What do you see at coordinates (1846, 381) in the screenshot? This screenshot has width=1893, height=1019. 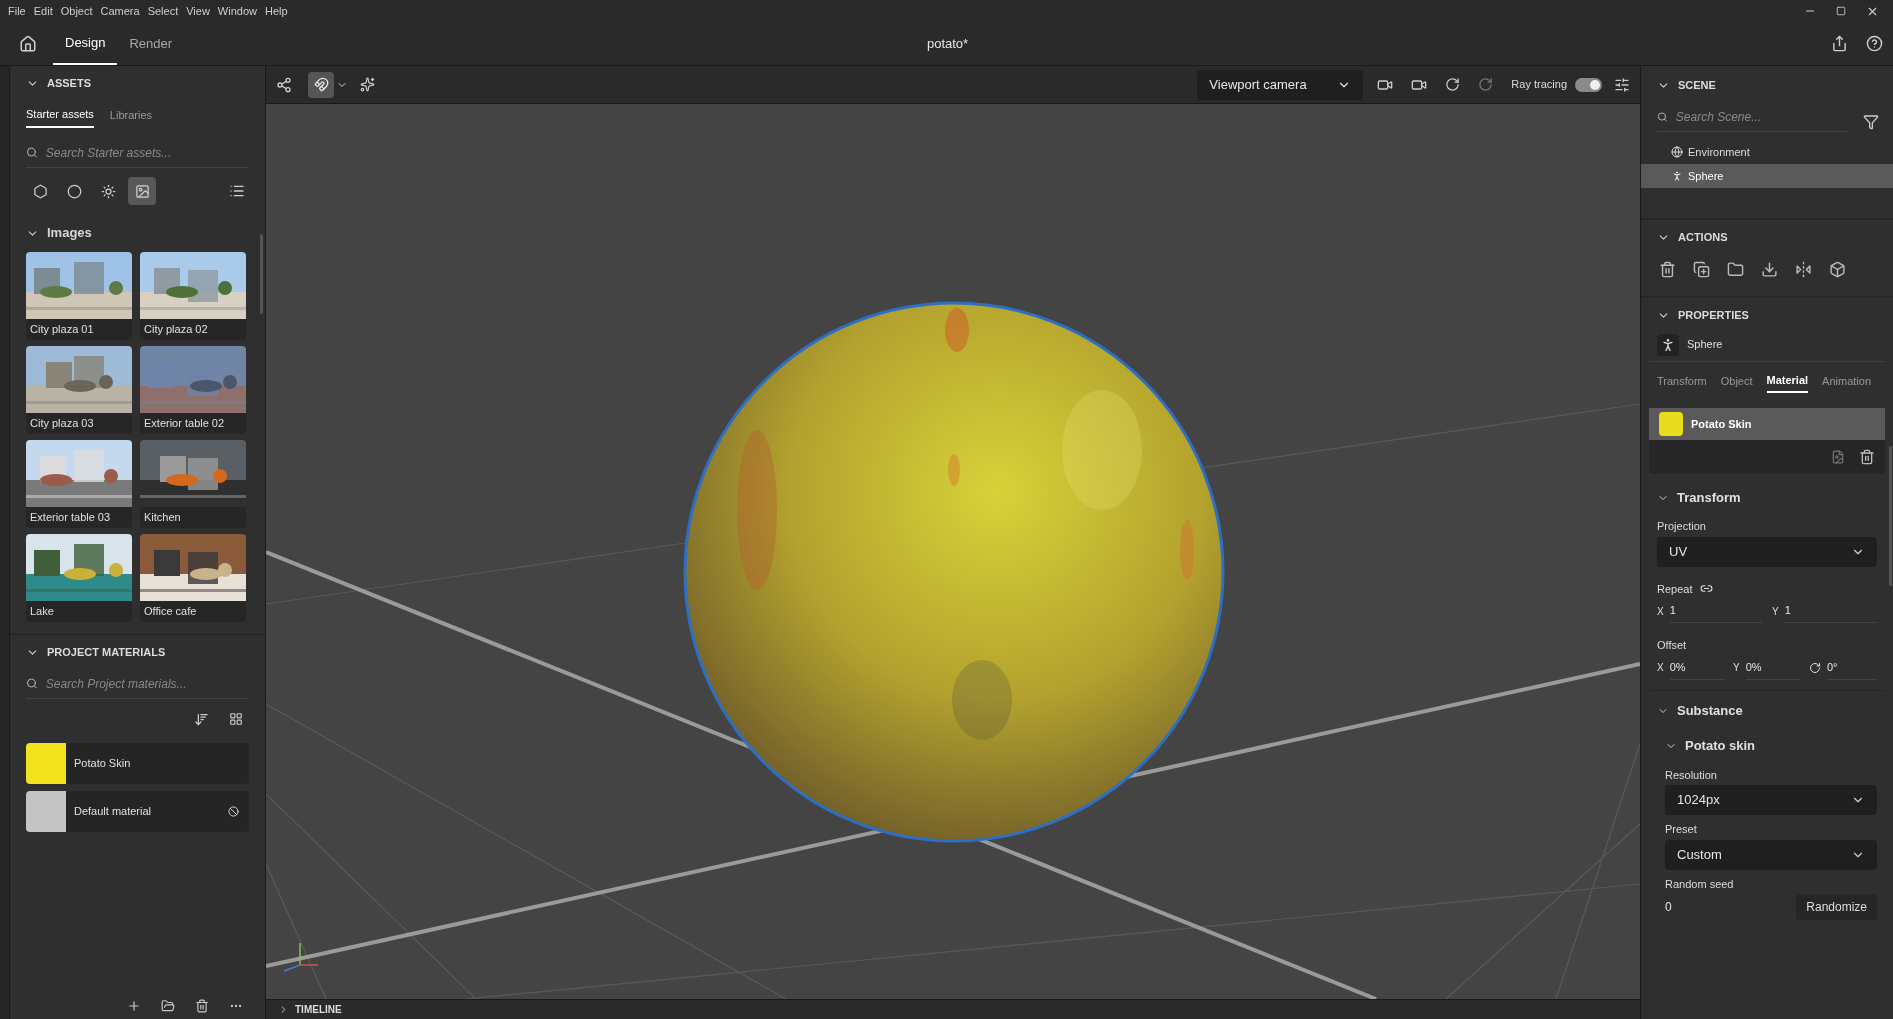 I see `properties-tab: Animation` at bounding box center [1846, 381].